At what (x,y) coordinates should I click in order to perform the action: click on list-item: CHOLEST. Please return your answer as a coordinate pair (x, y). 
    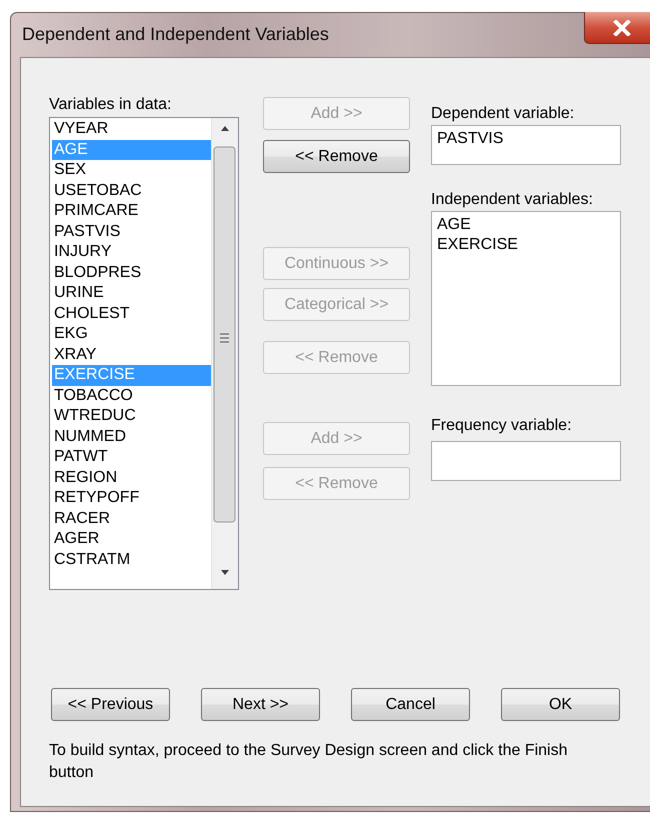
    Looking at the image, I should click on (131, 314).